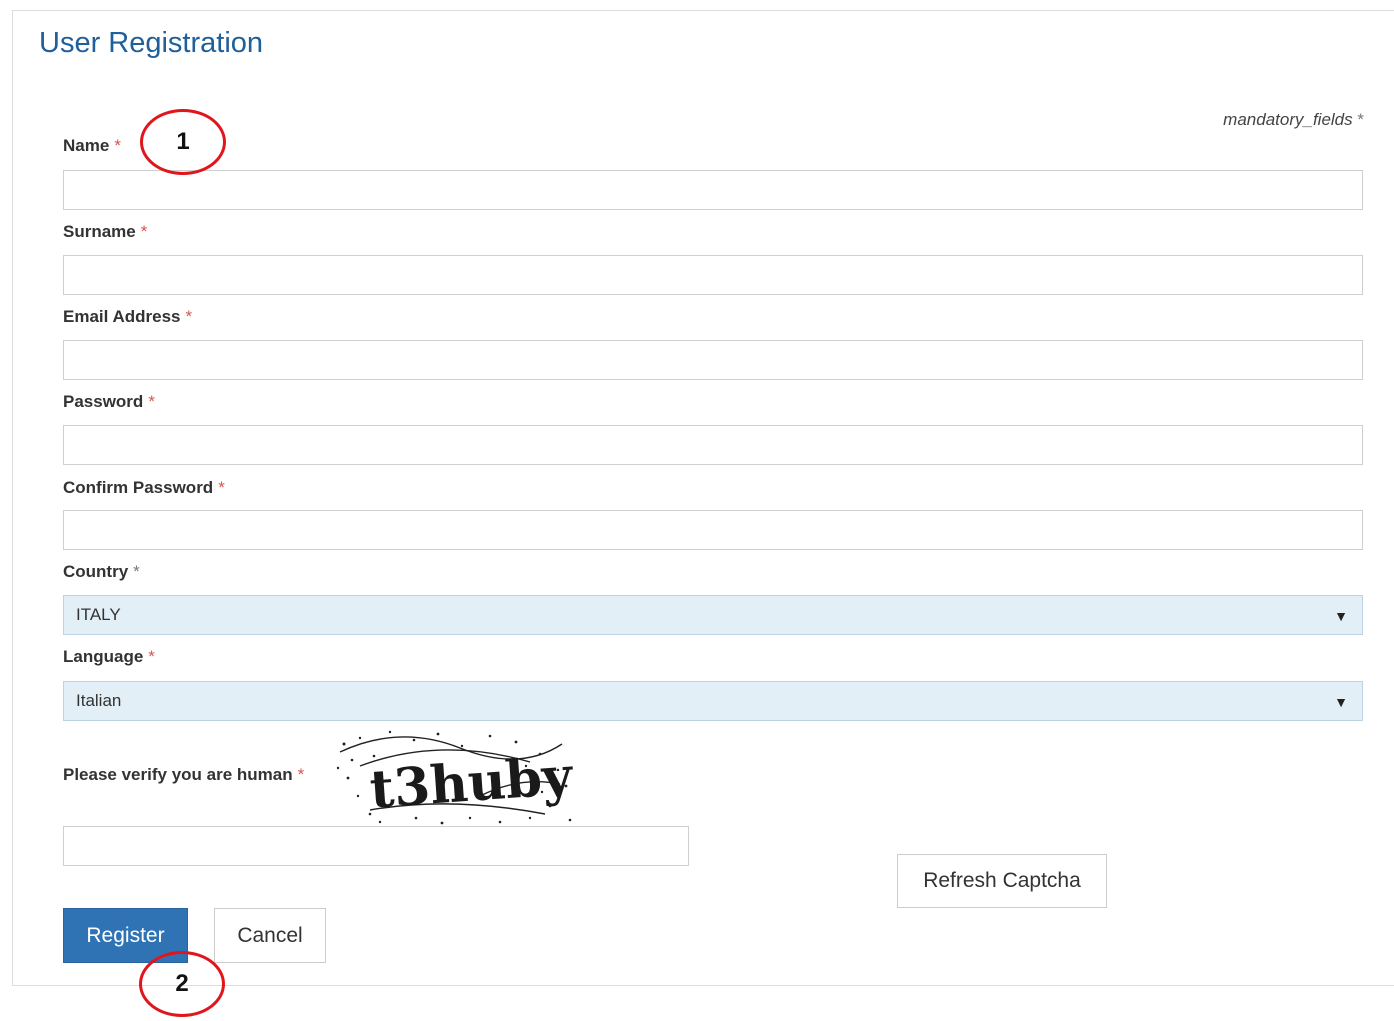 The width and height of the screenshot is (1394, 1021). I want to click on password-label: Password *, so click(109, 402).